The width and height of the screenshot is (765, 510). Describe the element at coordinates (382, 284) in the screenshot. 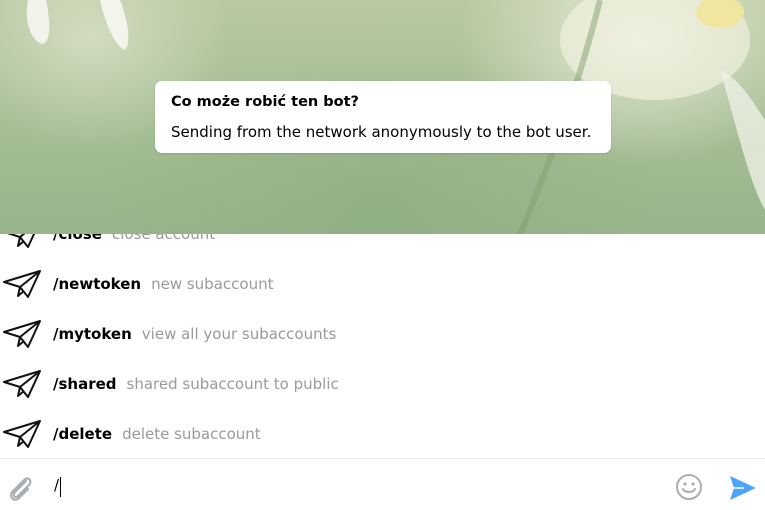

I see `command-item-newtoken: /newtoken new subaccount` at that location.